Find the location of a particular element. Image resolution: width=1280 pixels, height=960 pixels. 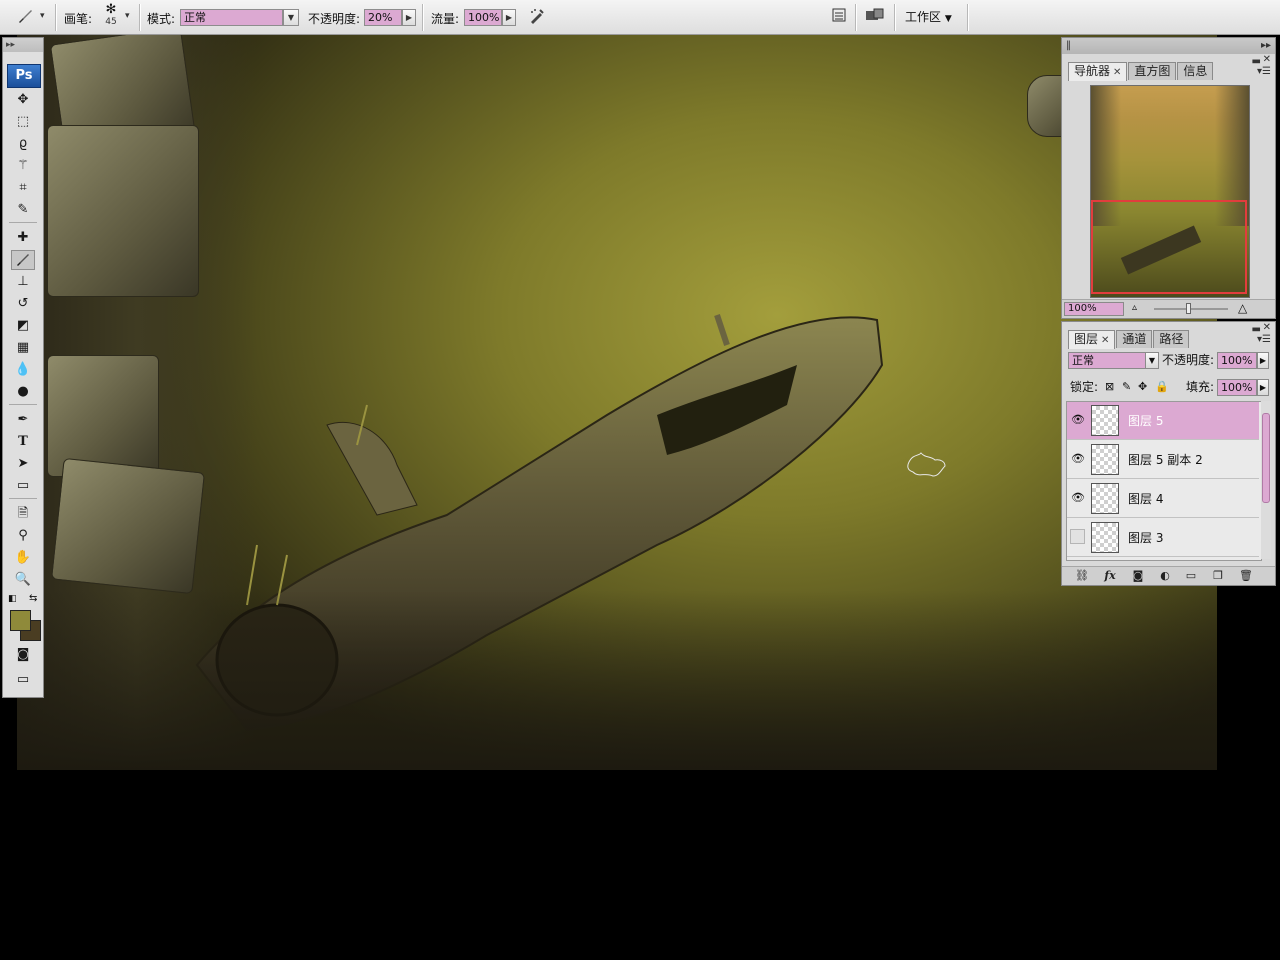

layers-scrollbar is located at coordinates (1266, 480).